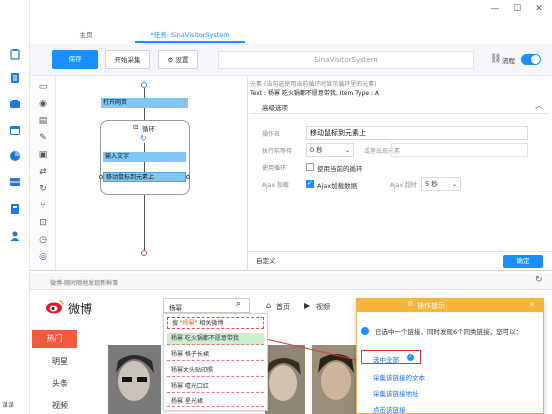 This screenshot has height=414, width=552. I want to click on book-icon, so click(15, 209).